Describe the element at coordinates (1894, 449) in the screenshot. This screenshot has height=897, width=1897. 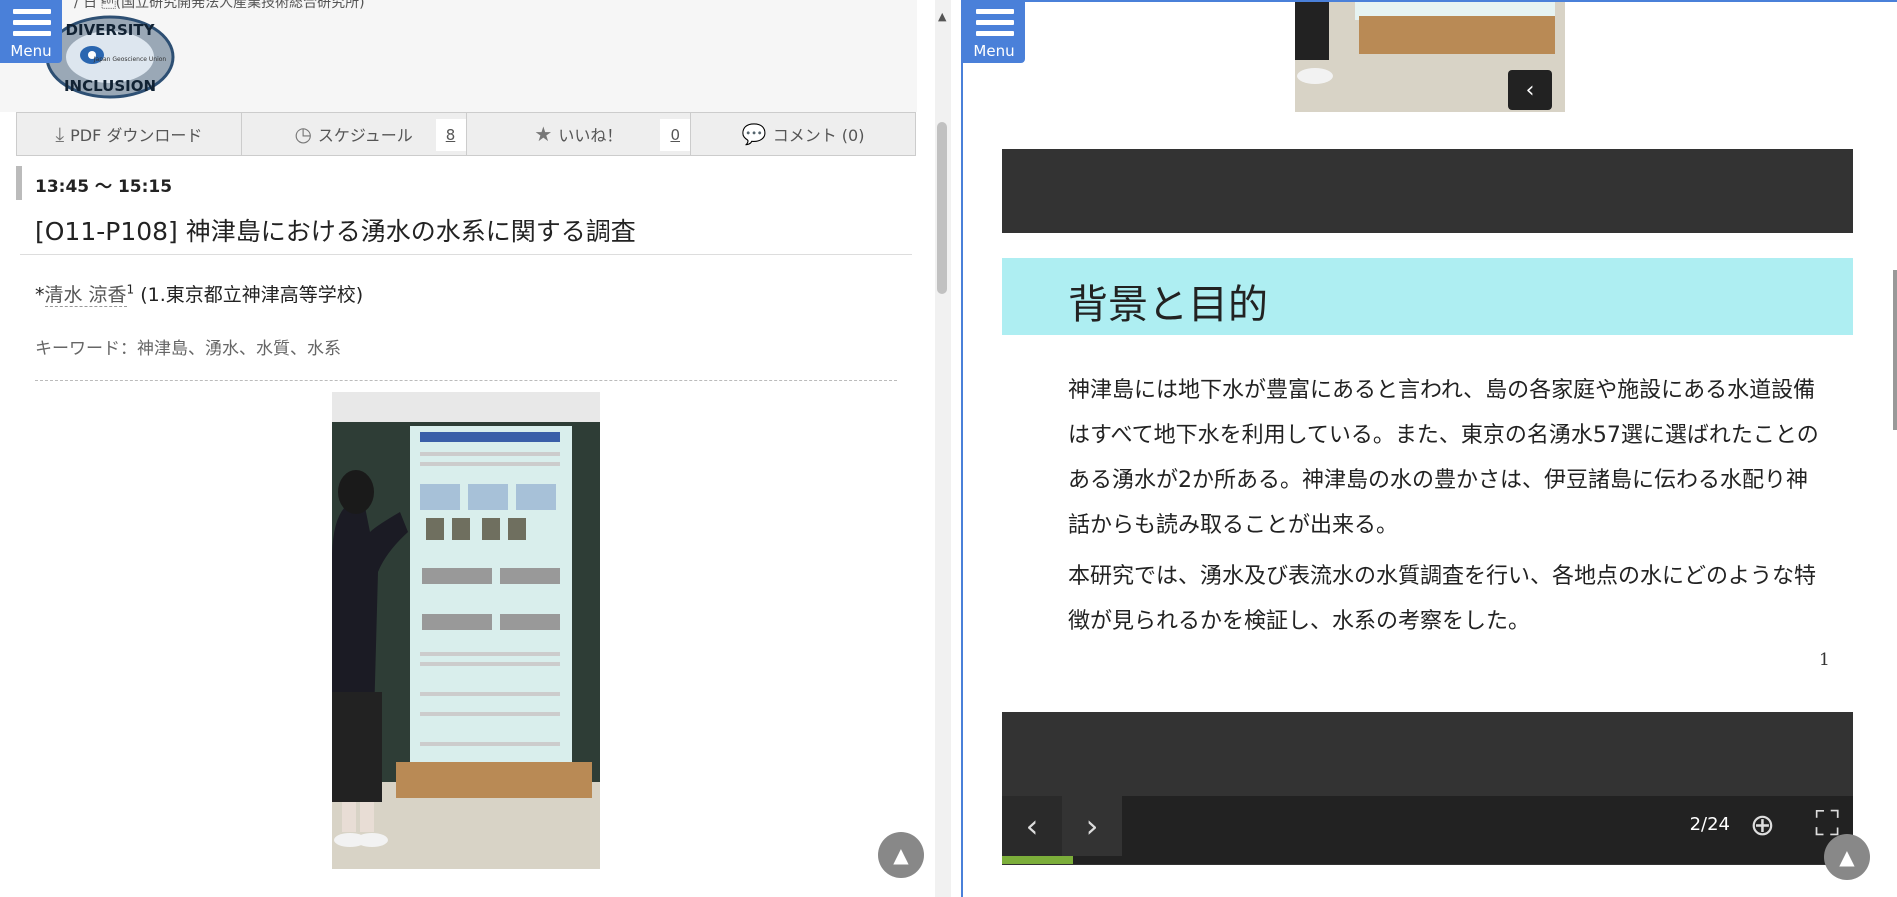
I see `right-scrollbar` at that location.